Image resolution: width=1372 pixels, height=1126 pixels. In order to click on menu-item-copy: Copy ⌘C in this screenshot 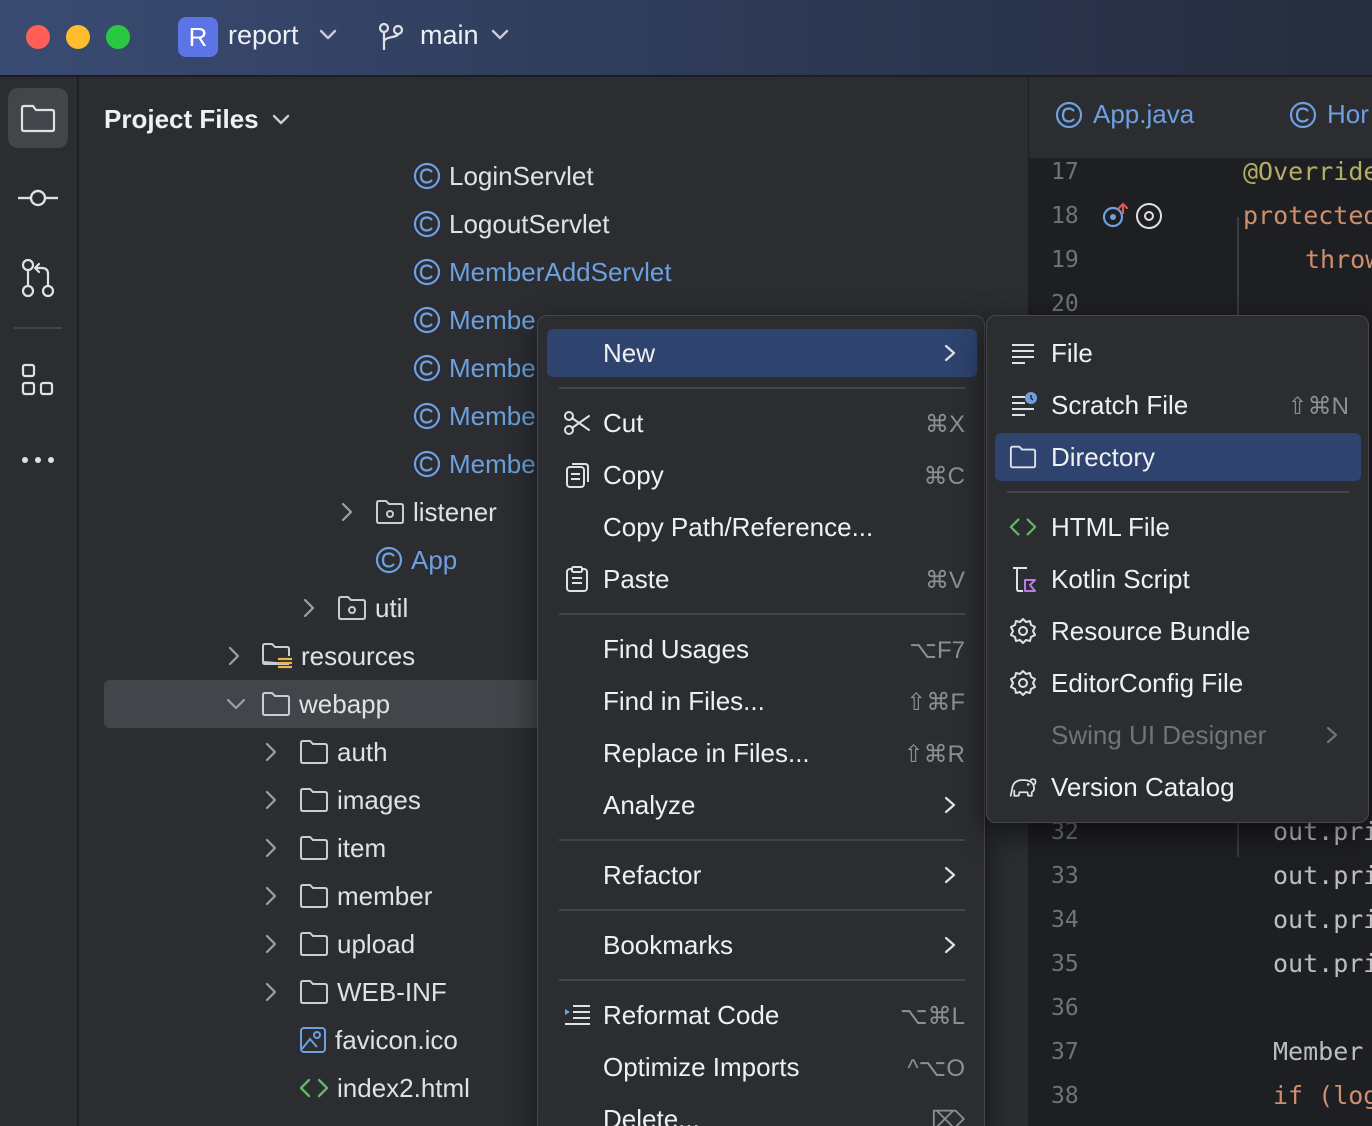, I will do `click(762, 475)`.